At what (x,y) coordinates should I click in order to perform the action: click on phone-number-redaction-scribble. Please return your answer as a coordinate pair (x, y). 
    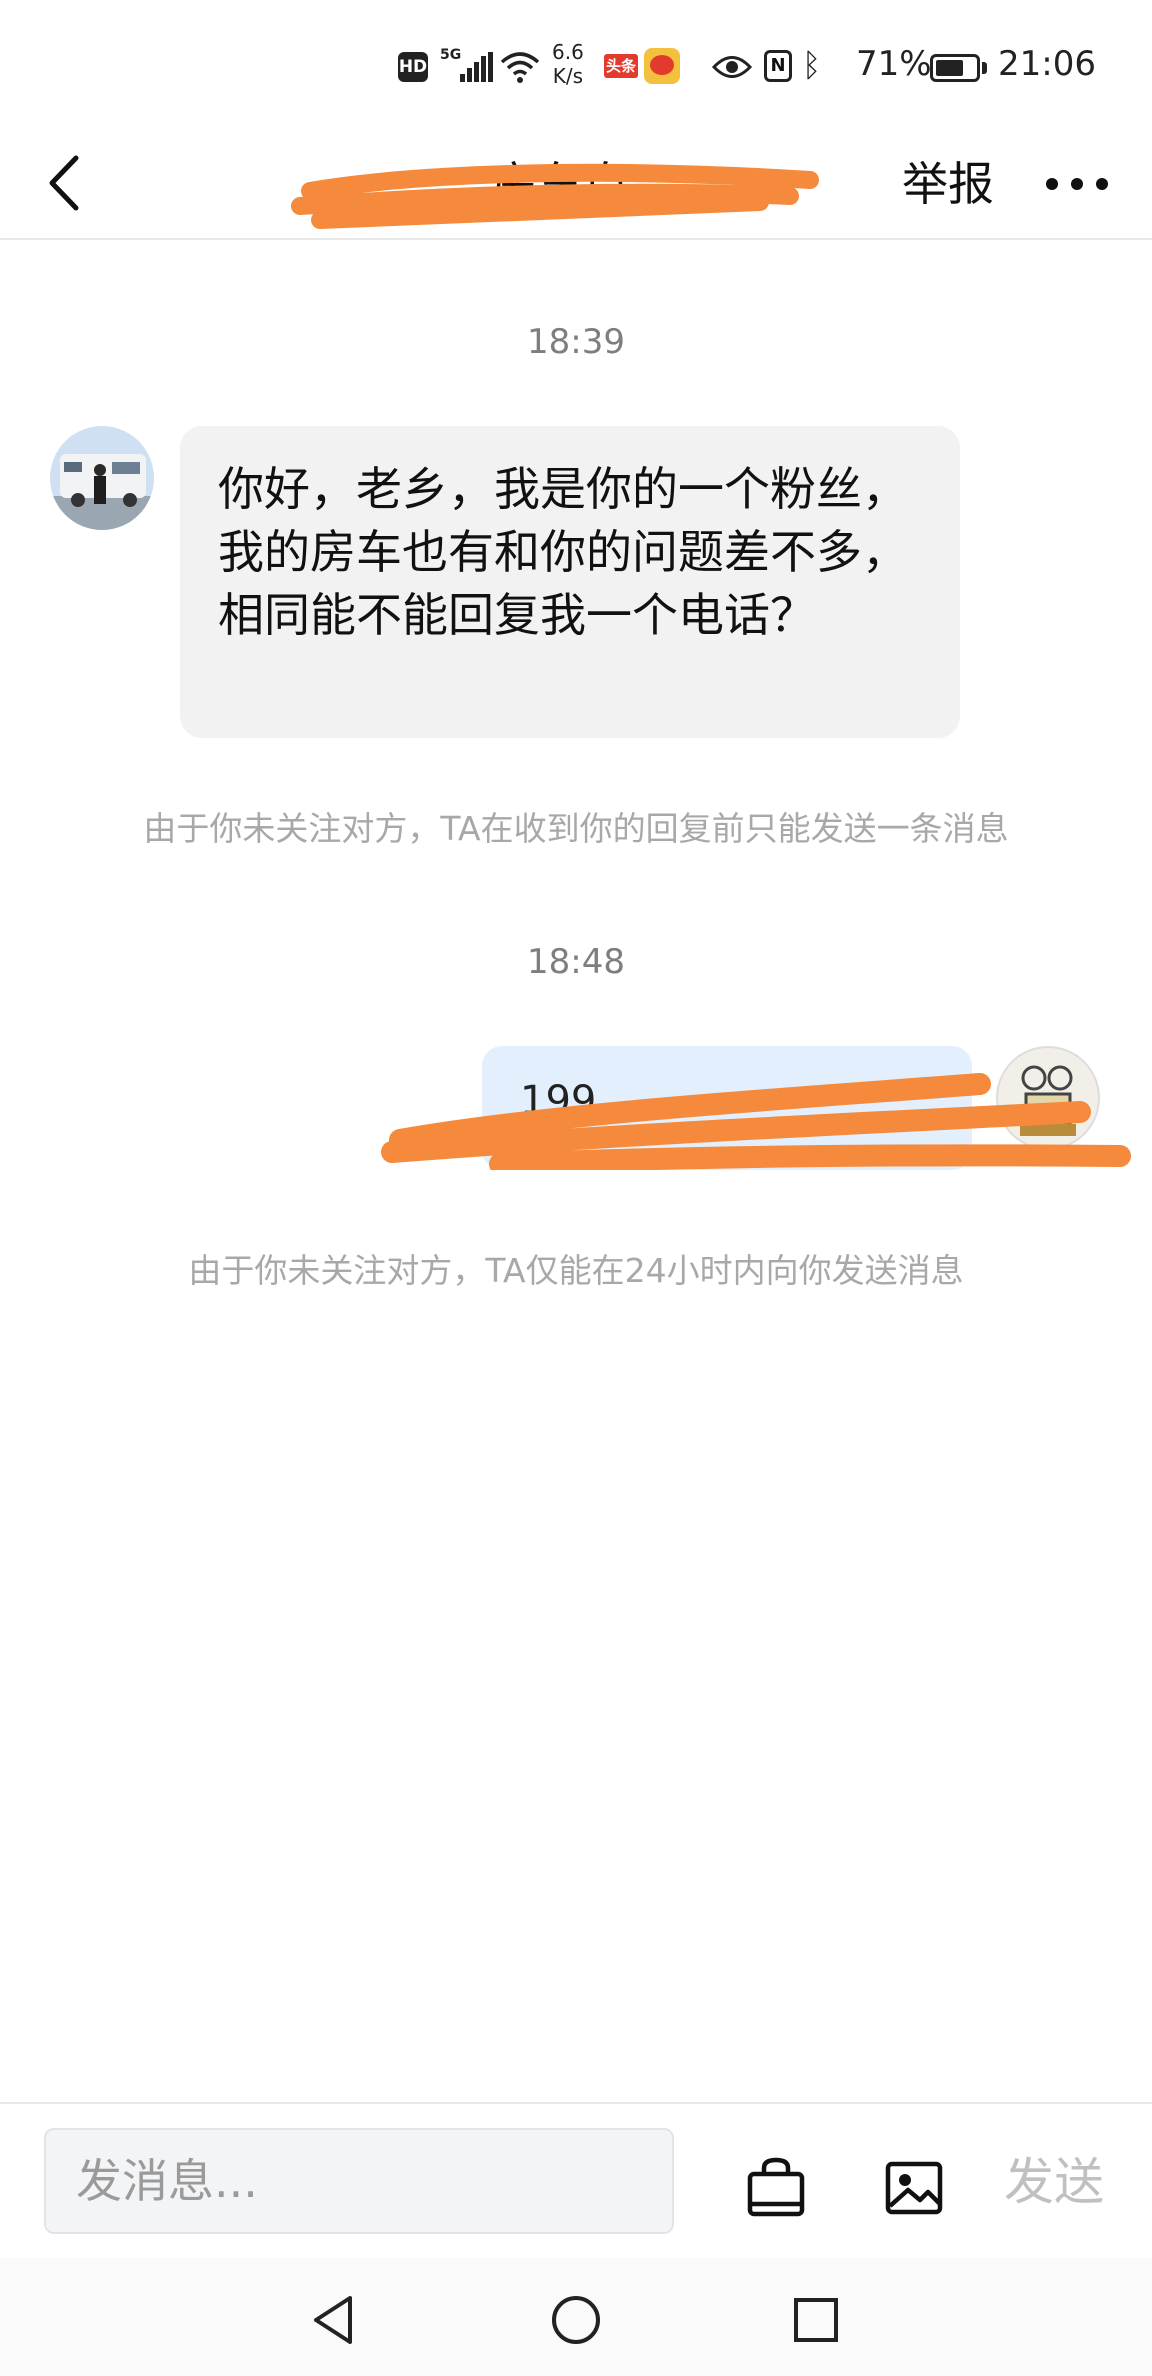
    Looking at the image, I should click on (756, 1121).